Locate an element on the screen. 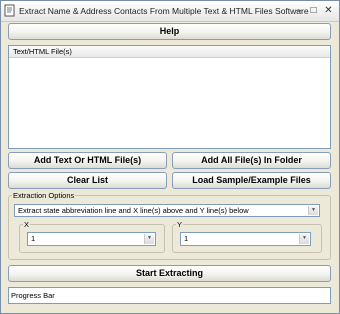  maximize-icon: □ is located at coordinates (313, 10).